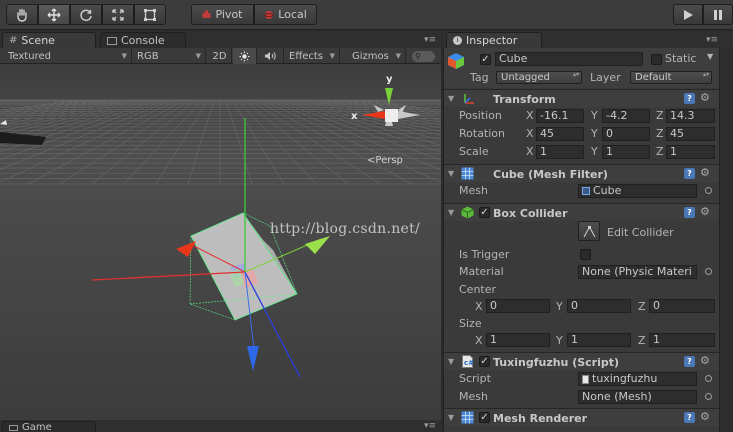  I want to click on script-foldout-icon: ▼, so click(451, 361).